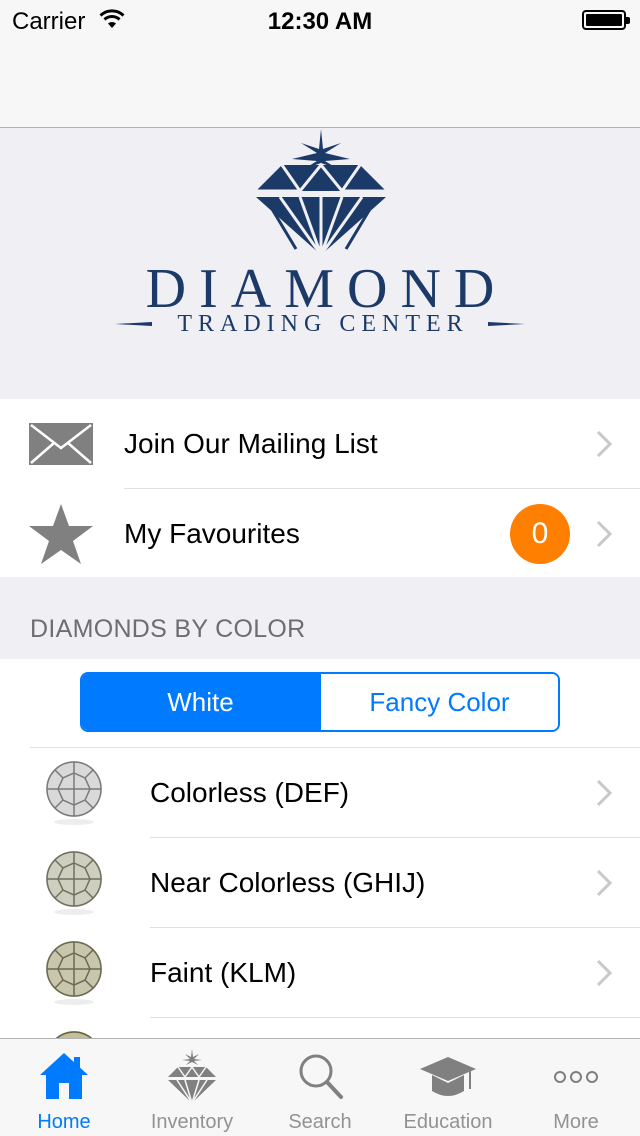 The height and width of the screenshot is (1136, 640). I want to click on tab-label: Inventory, so click(192, 1122).